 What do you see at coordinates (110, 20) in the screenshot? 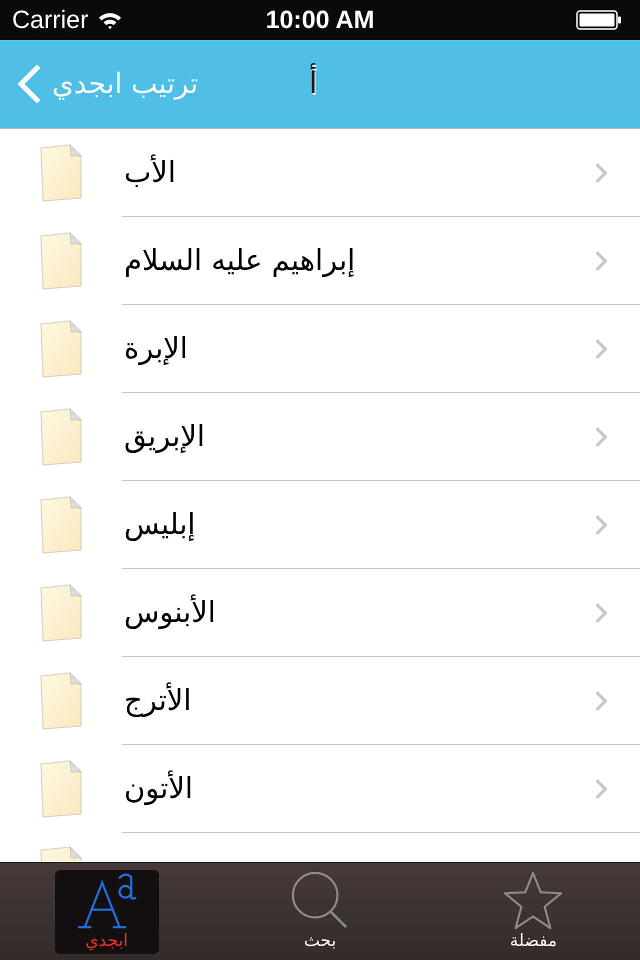
I see `wifi-icon` at bounding box center [110, 20].